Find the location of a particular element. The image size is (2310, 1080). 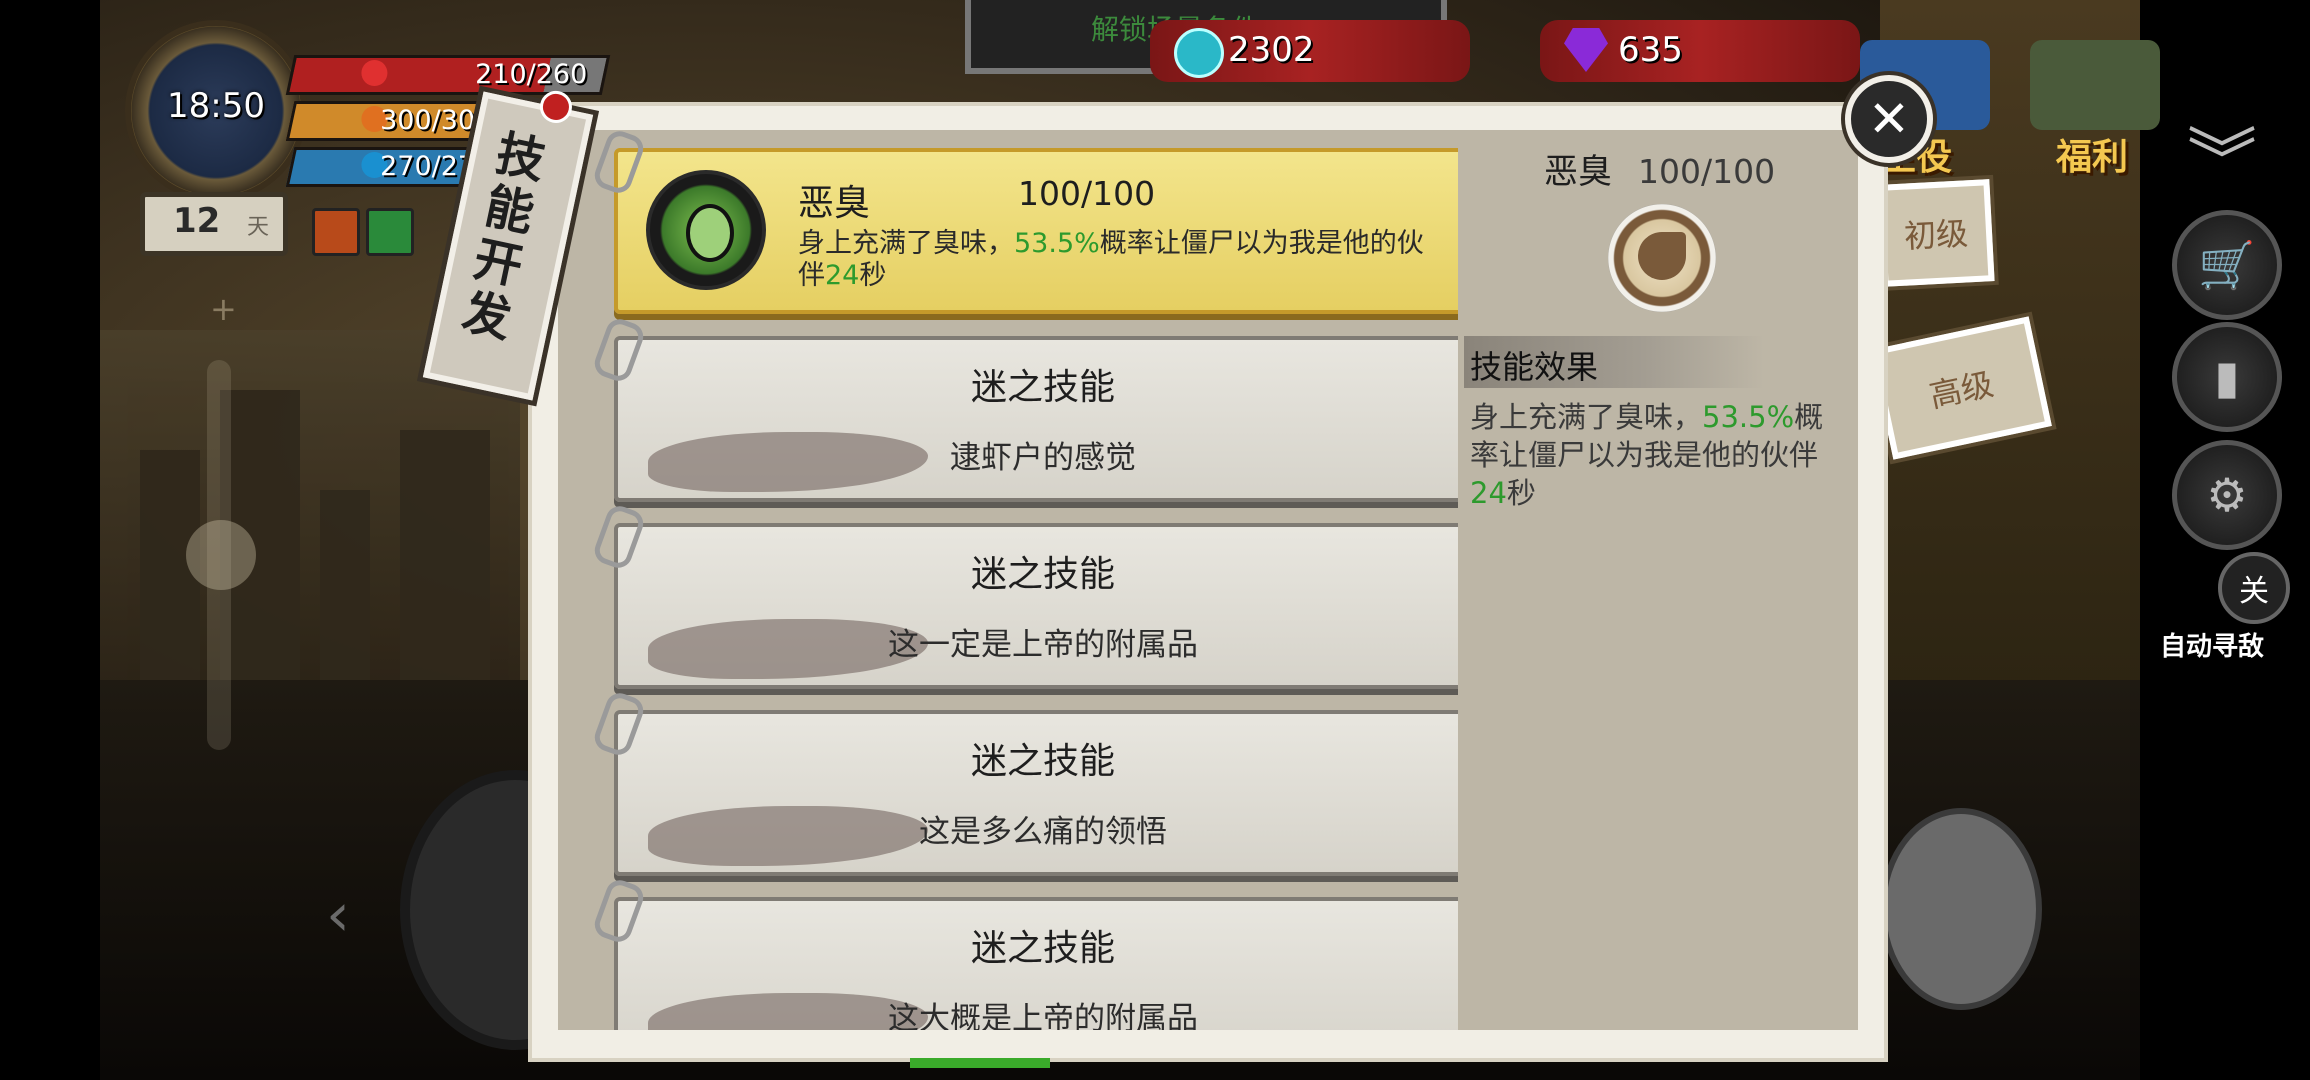

diamond-icon is located at coordinates (1586, 50).